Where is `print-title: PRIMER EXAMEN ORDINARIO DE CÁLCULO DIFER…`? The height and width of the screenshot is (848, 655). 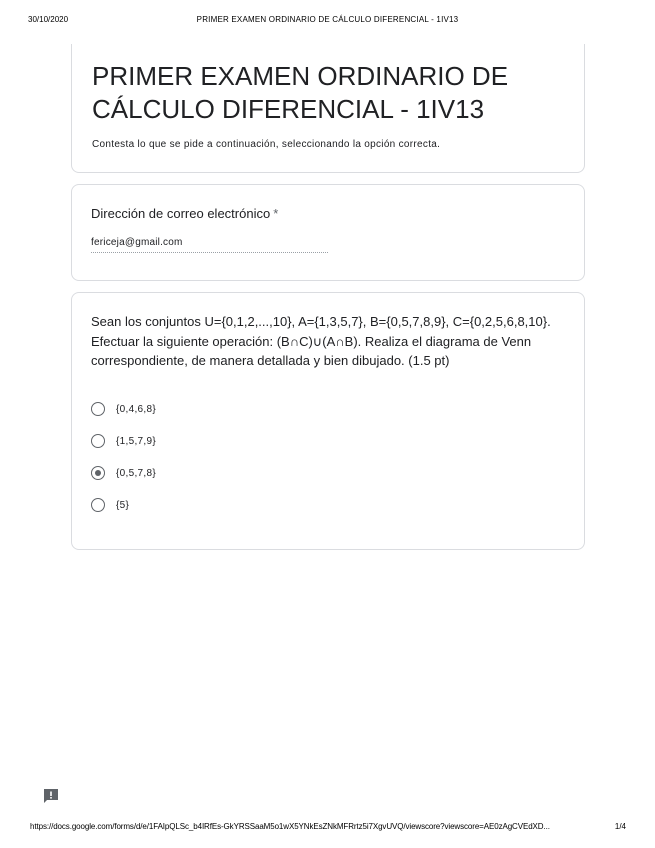
print-title: PRIMER EXAMEN ORDINARIO DE CÁLCULO DIFER… is located at coordinates (327, 19).